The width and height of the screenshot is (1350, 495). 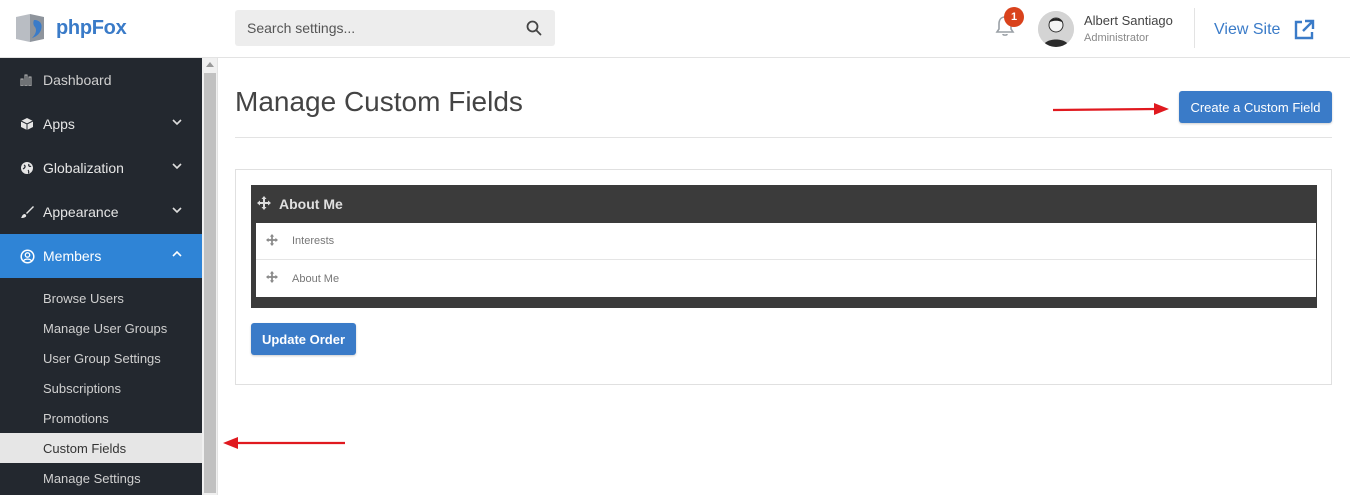 What do you see at coordinates (311, 204) in the screenshot?
I see `field-group-title: About Me` at bounding box center [311, 204].